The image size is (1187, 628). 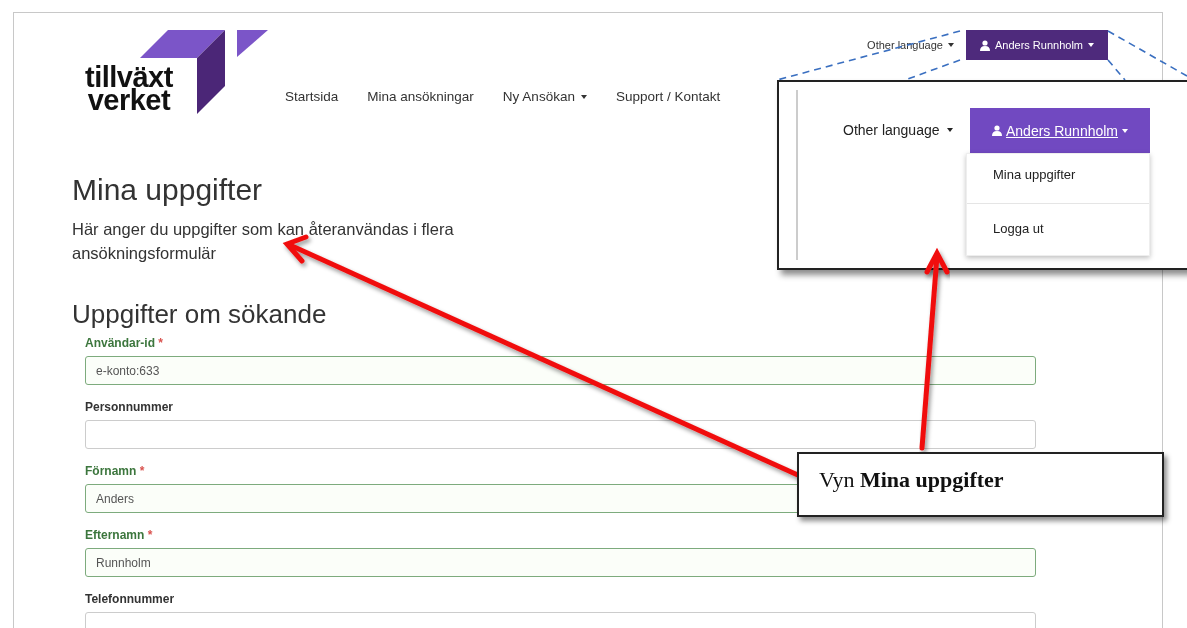 What do you see at coordinates (167, 190) in the screenshot?
I see `page-title: Mina uppgifter` at bounding box center [167, 190].